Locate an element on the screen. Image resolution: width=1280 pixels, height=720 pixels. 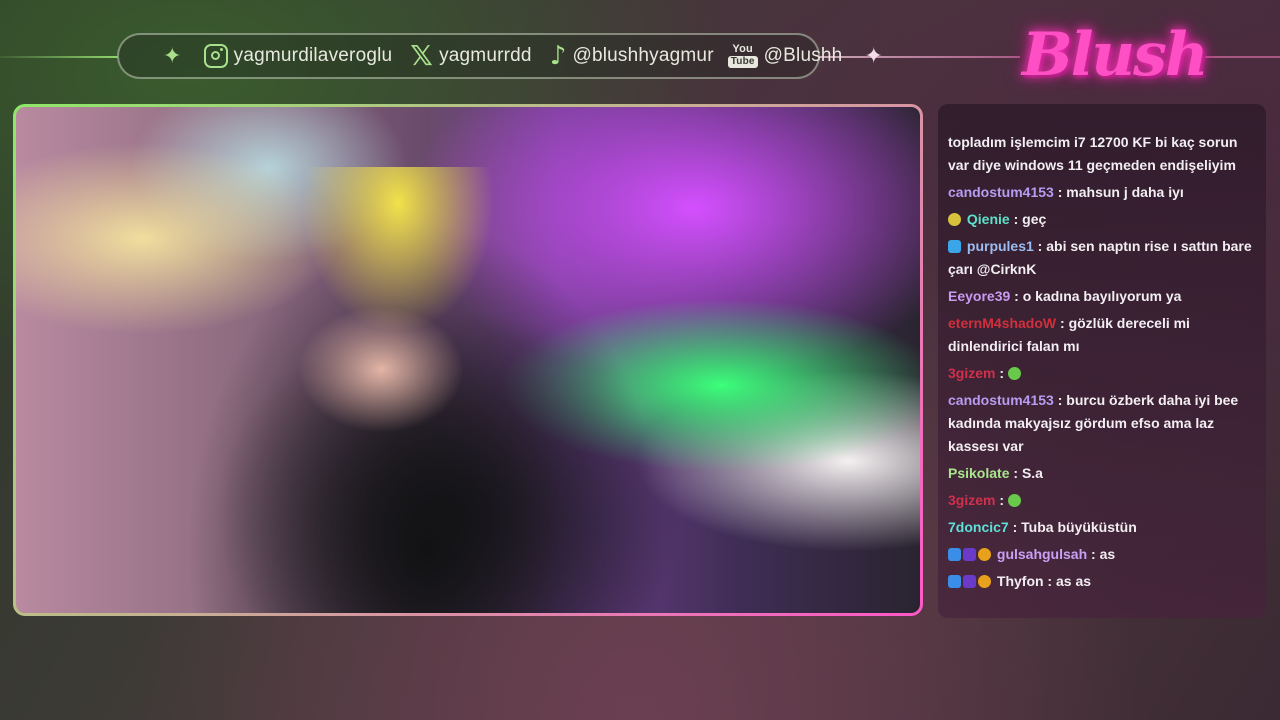
chat-text: o kadına bayılıyorum ya is located at coordinates (1102, 296).